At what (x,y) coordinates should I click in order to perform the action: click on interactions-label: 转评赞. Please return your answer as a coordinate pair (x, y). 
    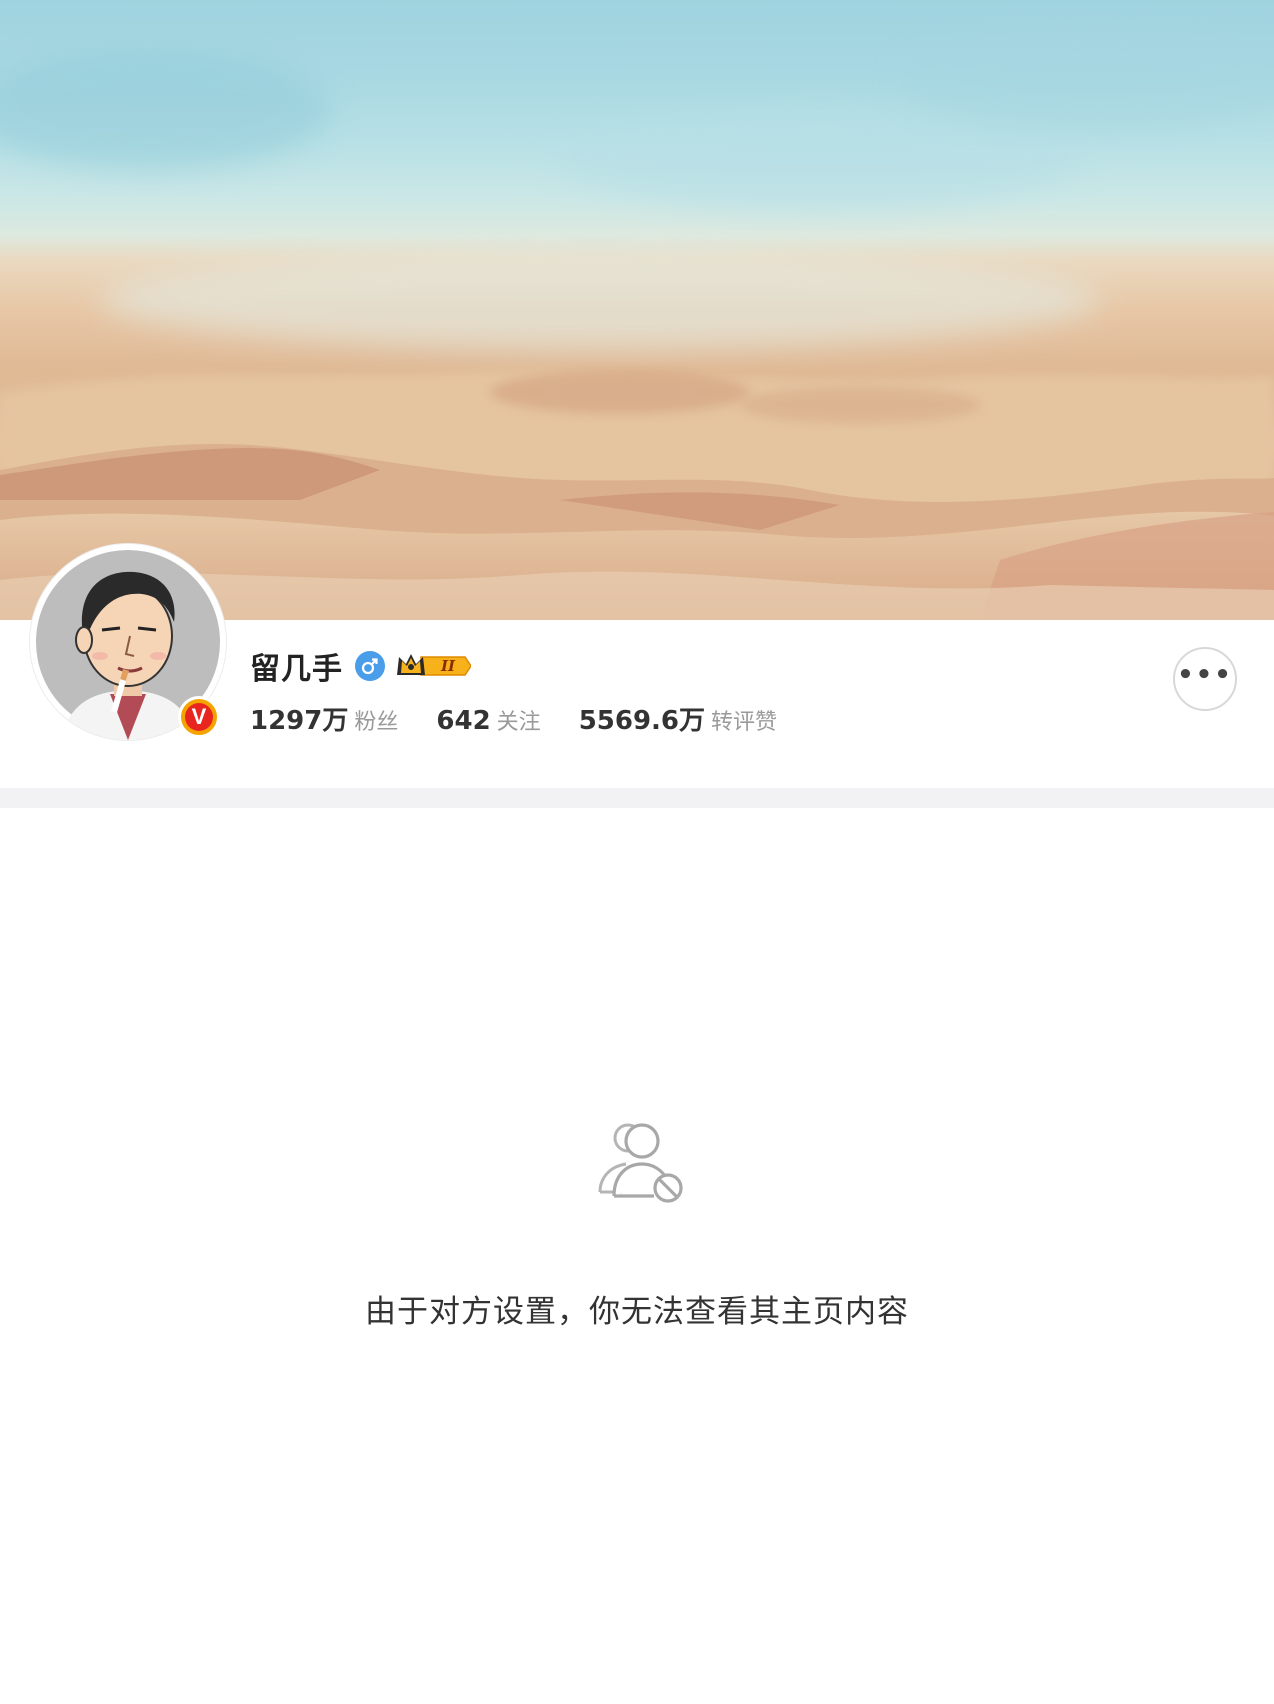
    Looking at the image, I should click on (744, 722).